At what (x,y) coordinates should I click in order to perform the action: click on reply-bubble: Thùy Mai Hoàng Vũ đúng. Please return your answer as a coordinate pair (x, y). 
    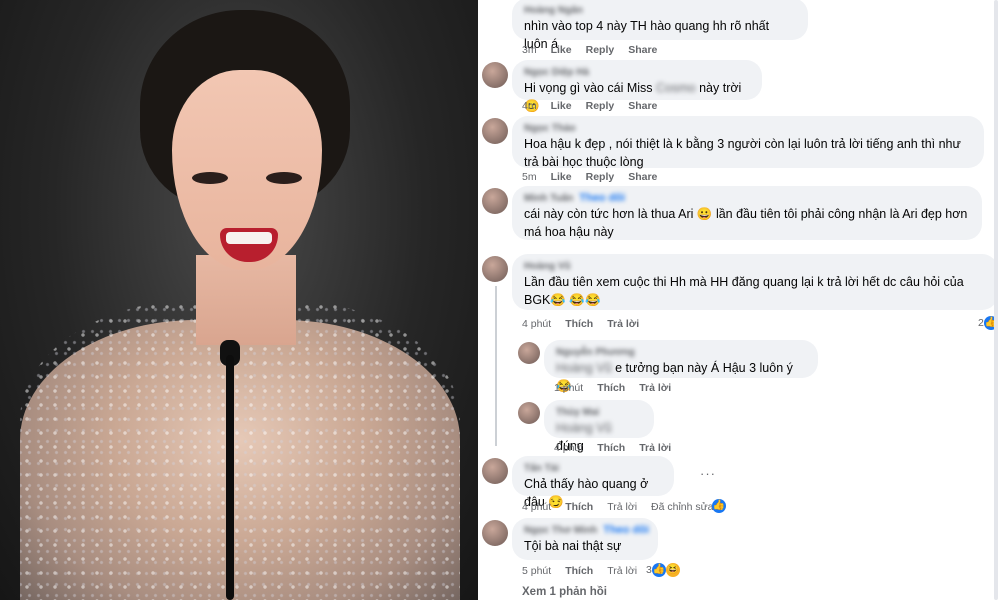
    Looking at the image, I should click on (599, 426).